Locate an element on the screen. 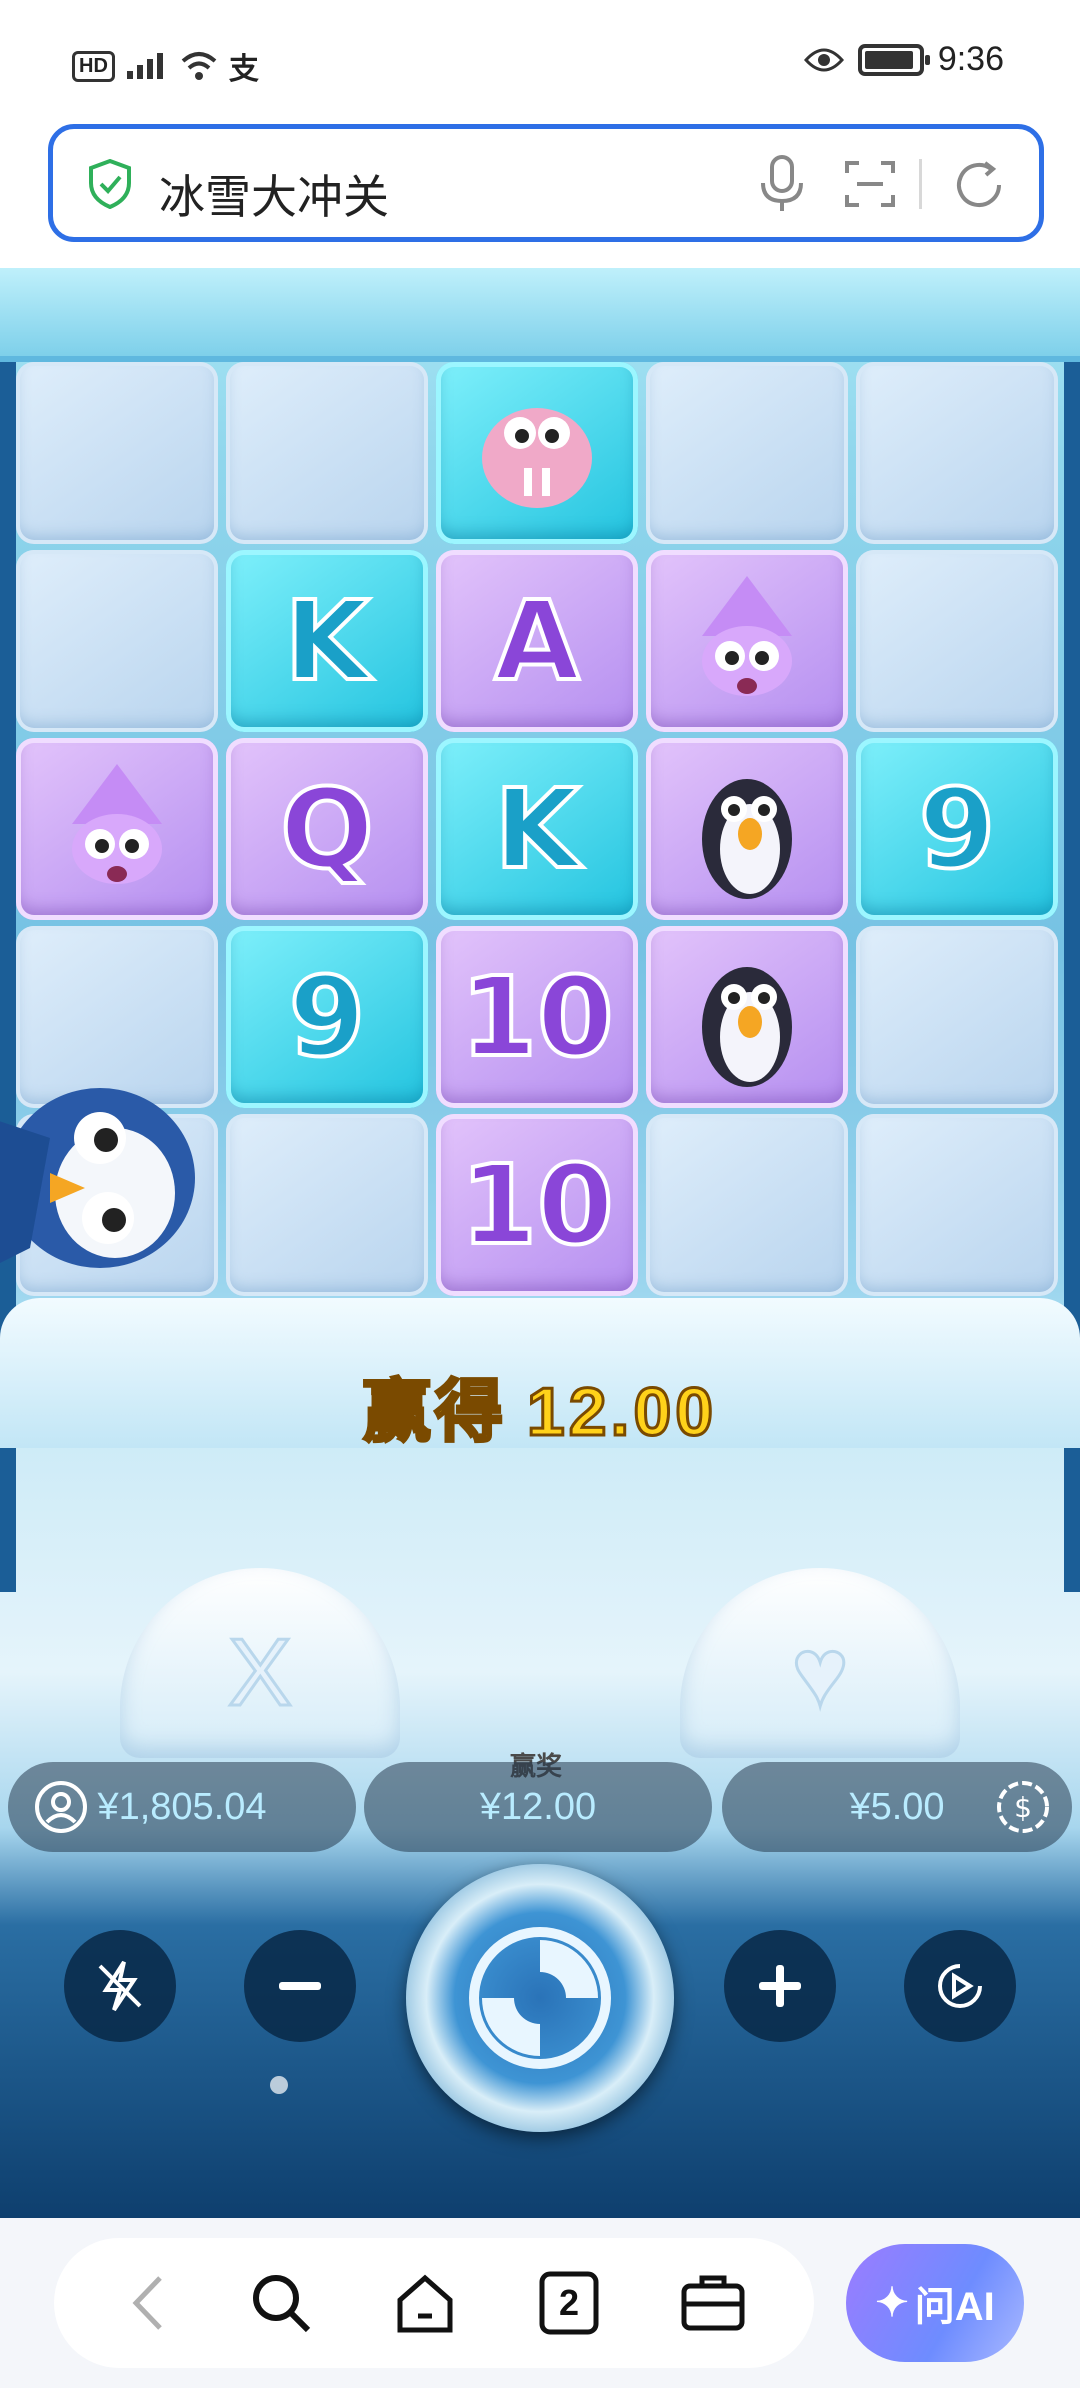  win-amount: 12.00 is located at coordinates (621, 1412).